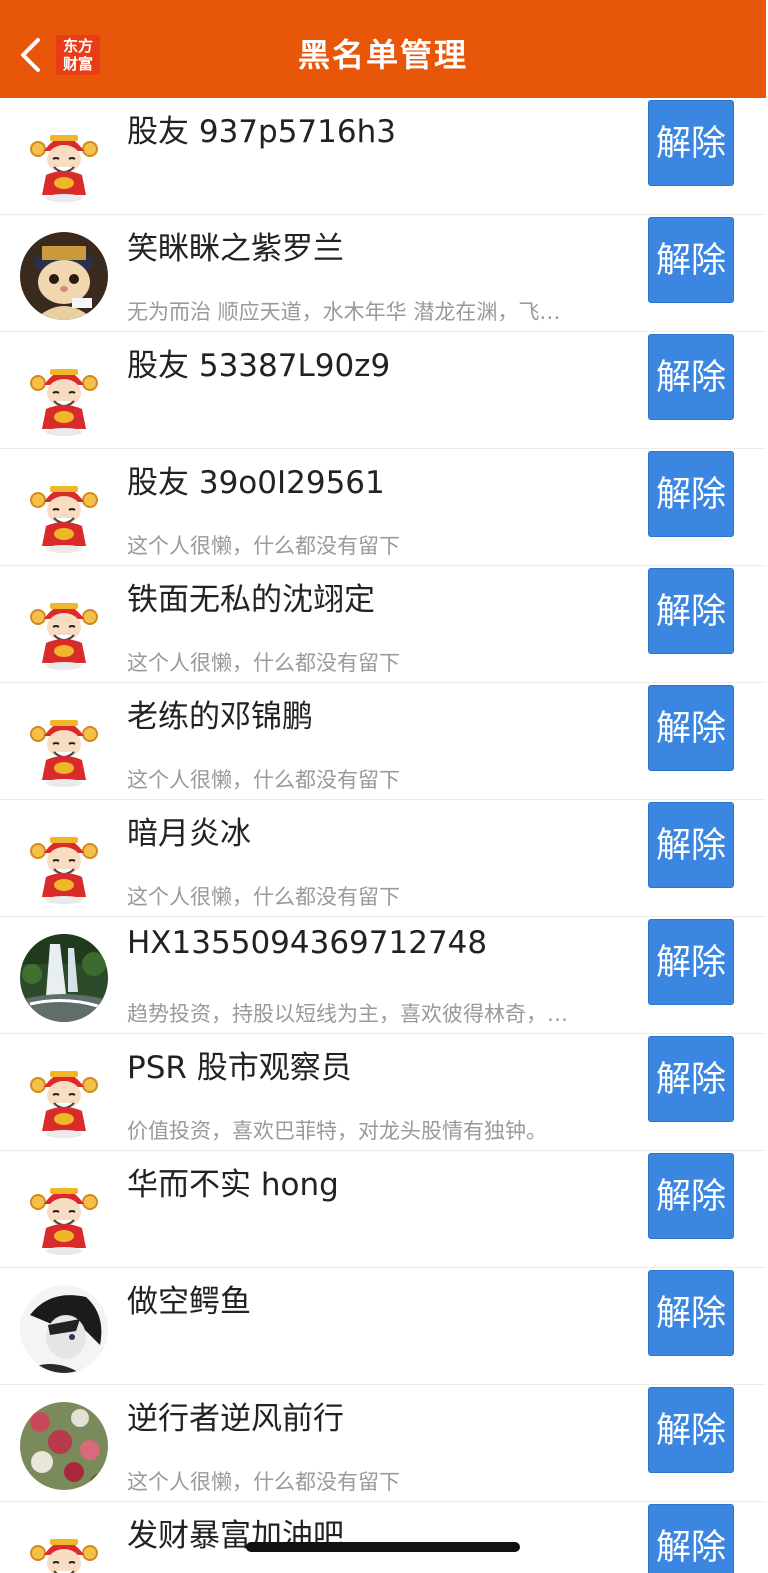 This screenshot has width=768, height=1573. Describe the element at coordinates (383, 390) in the screenshot. I see `list-item: 股友 53387L90z9 解除` at that location.